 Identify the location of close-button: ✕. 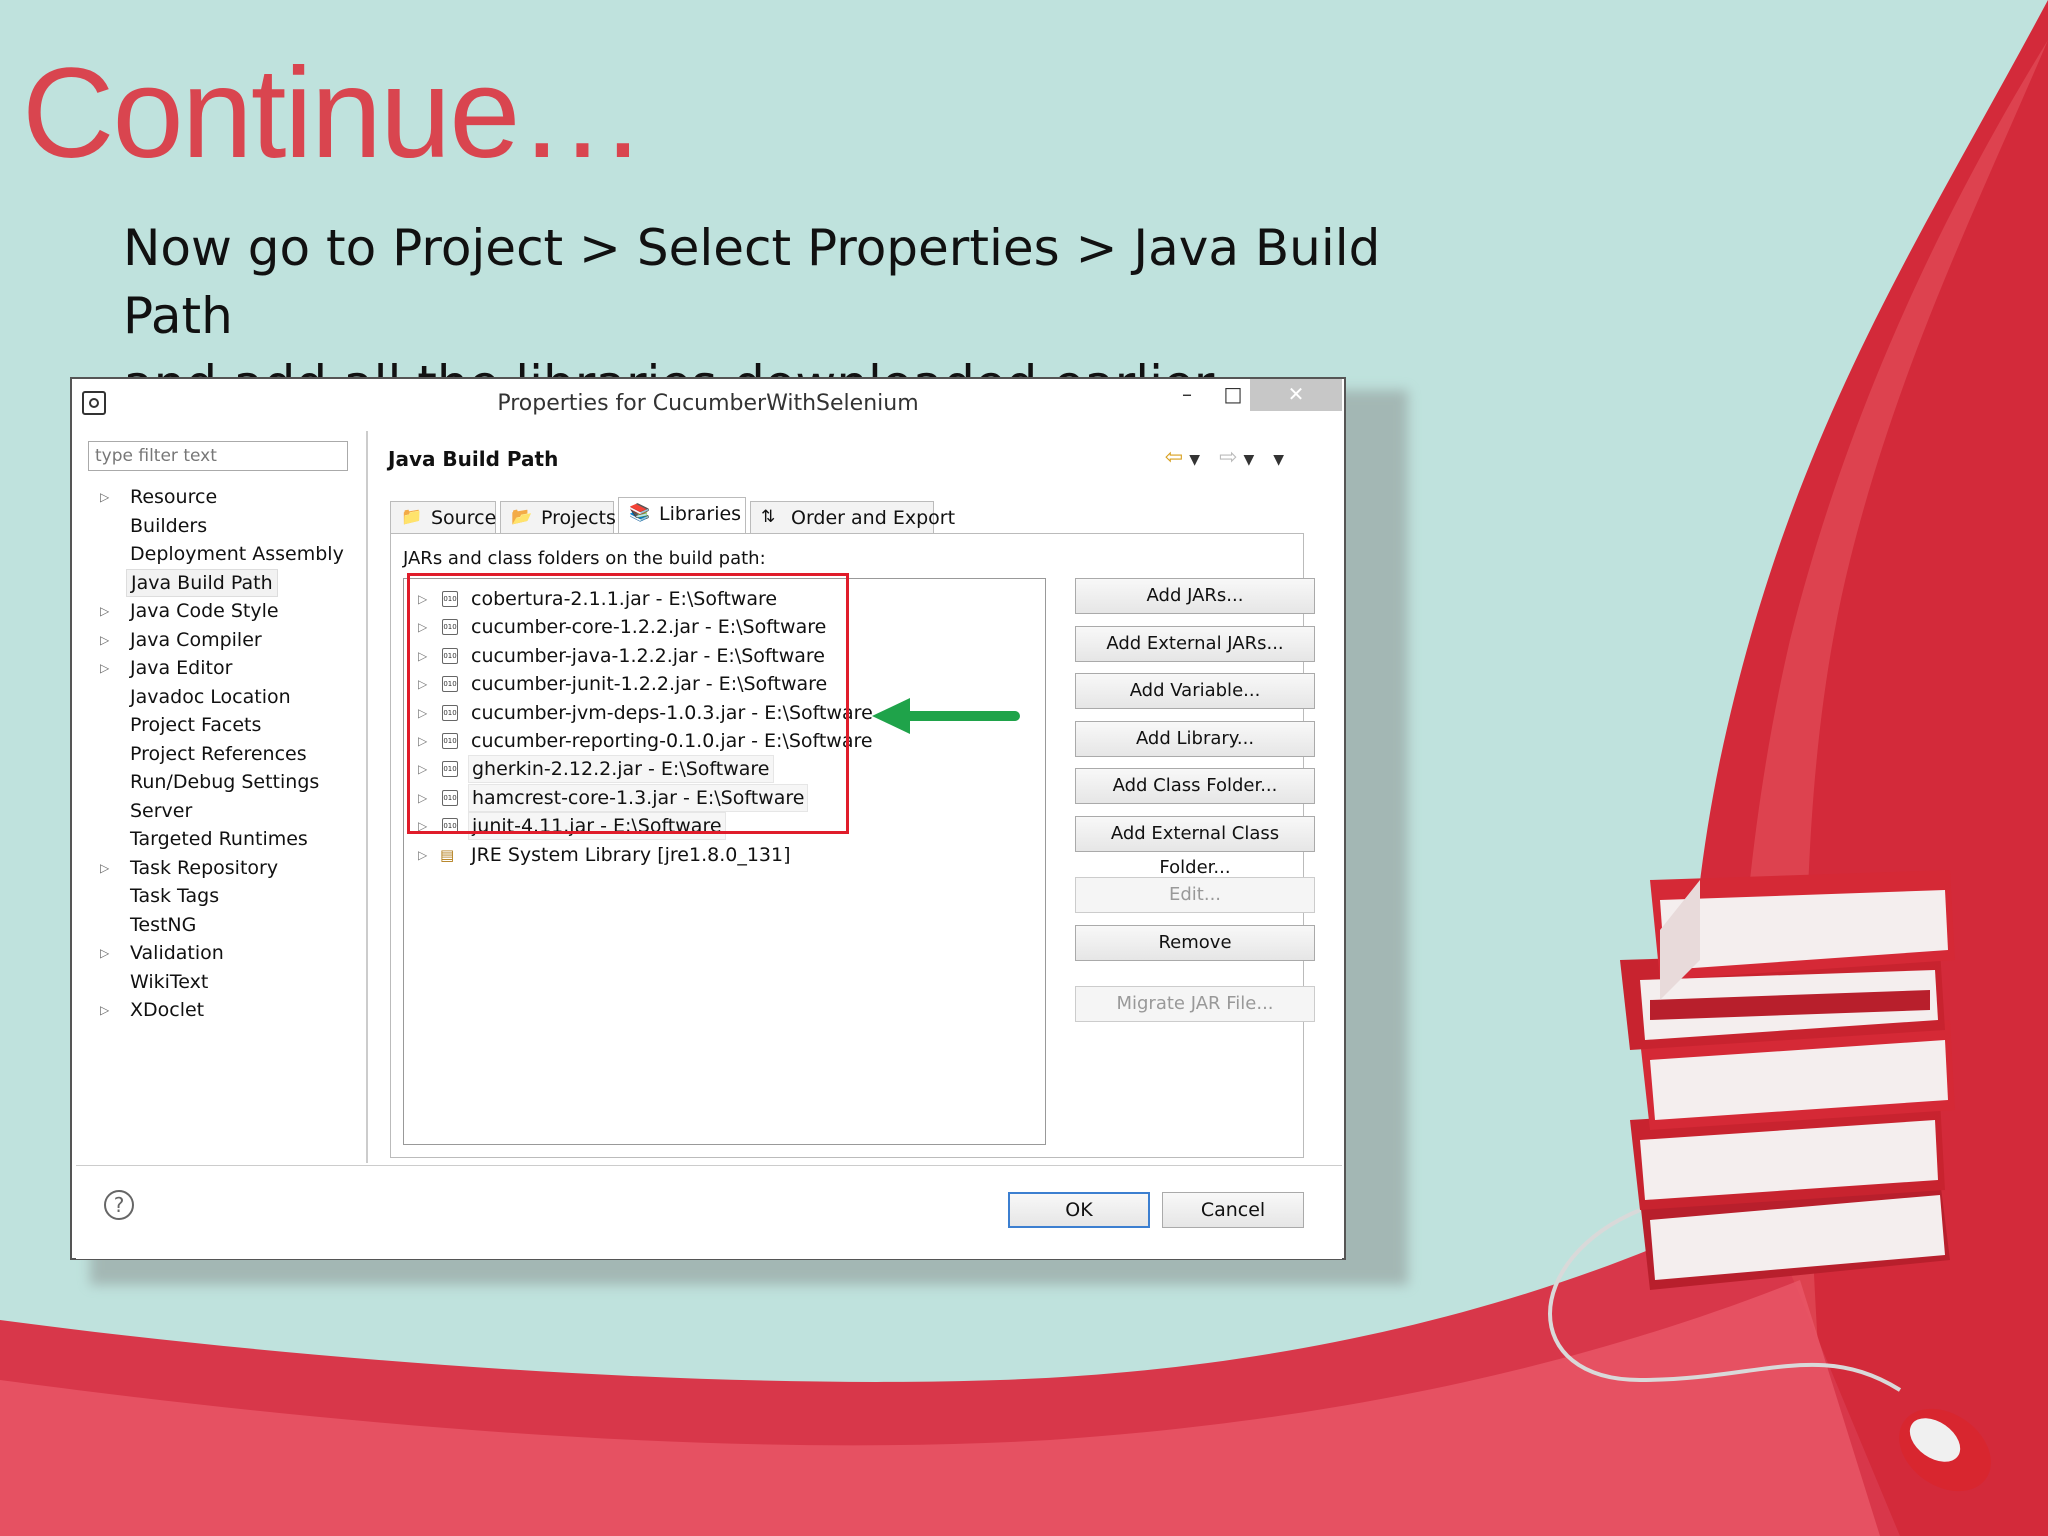
(1296, 395).